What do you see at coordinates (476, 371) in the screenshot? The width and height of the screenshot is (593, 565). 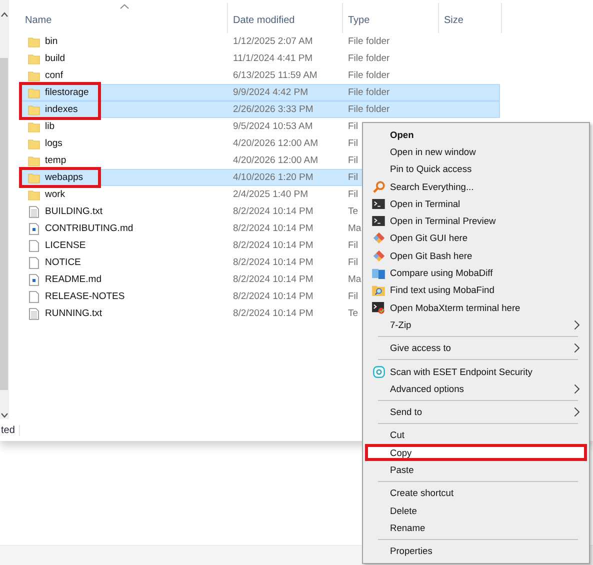 I see `menu-item: Scan with ESET Endpoint Security` at bounding box center [476, 371].